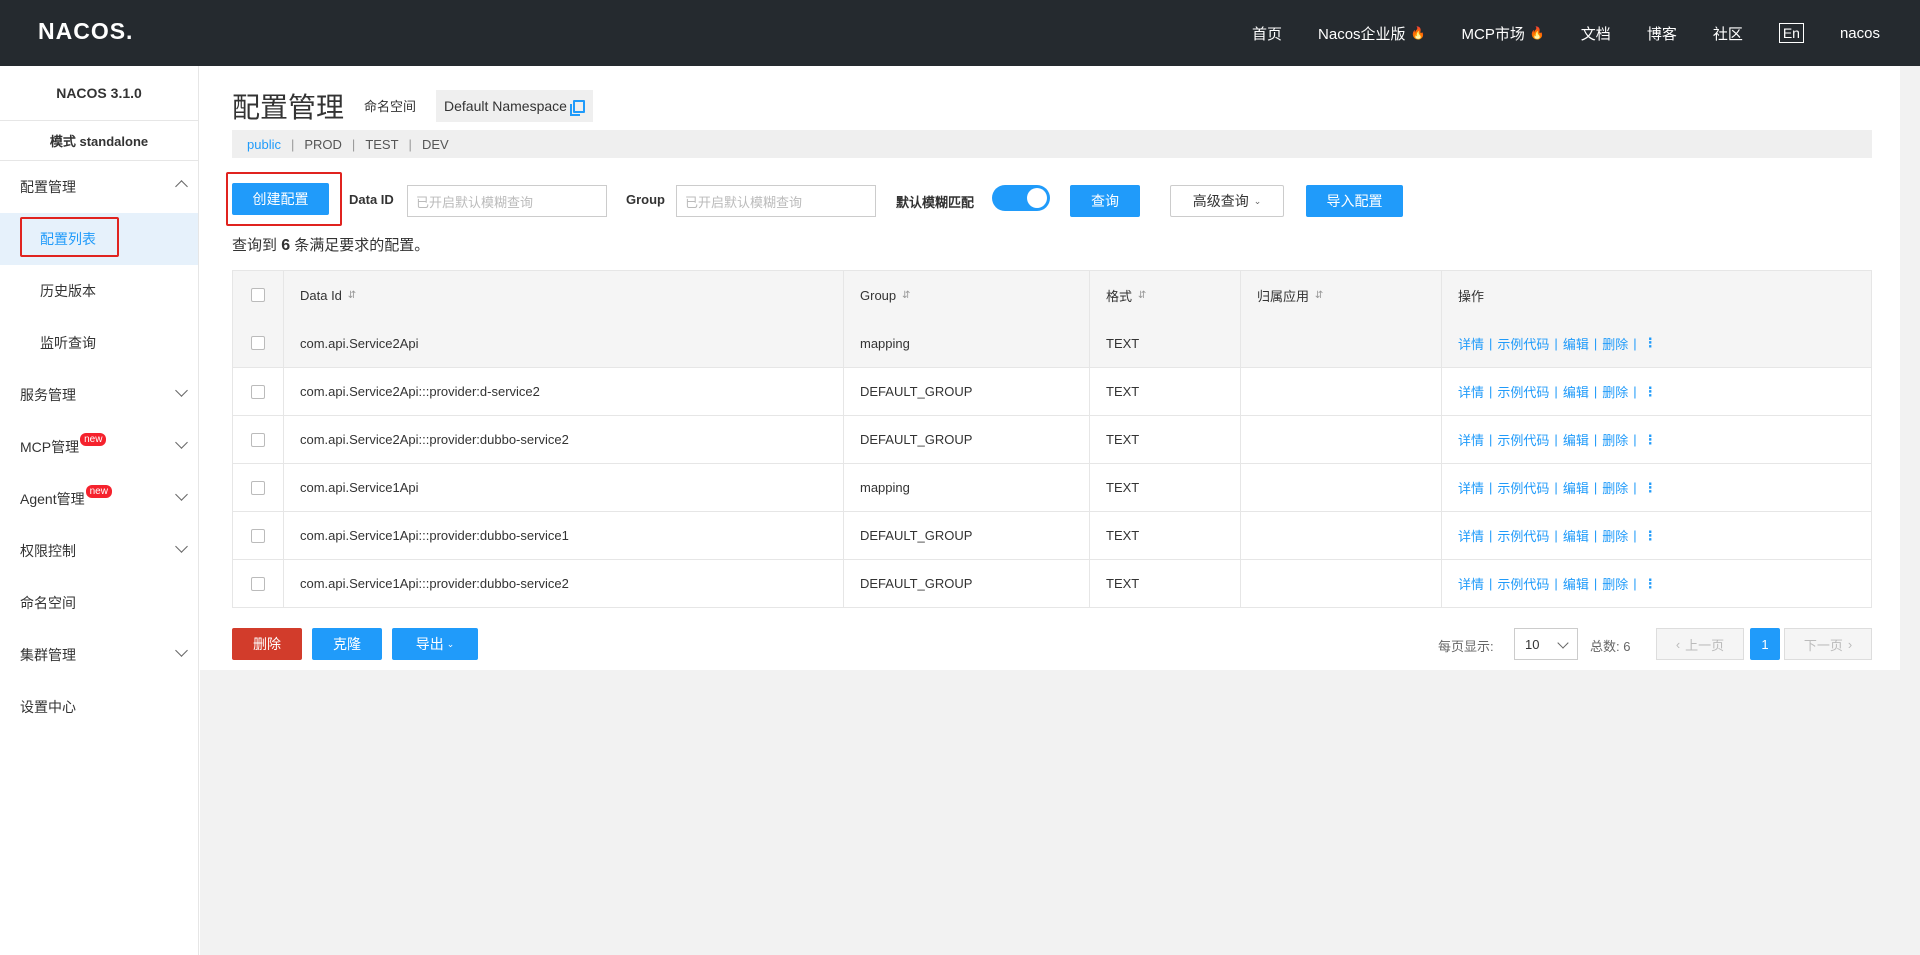 Image resolution: width=1920 pixels, height=955 pixels. What do you see at coordinates (1164, 391) in the screenshot?
I see `cell-format: TEXT` at bounding box center [1164, 391].